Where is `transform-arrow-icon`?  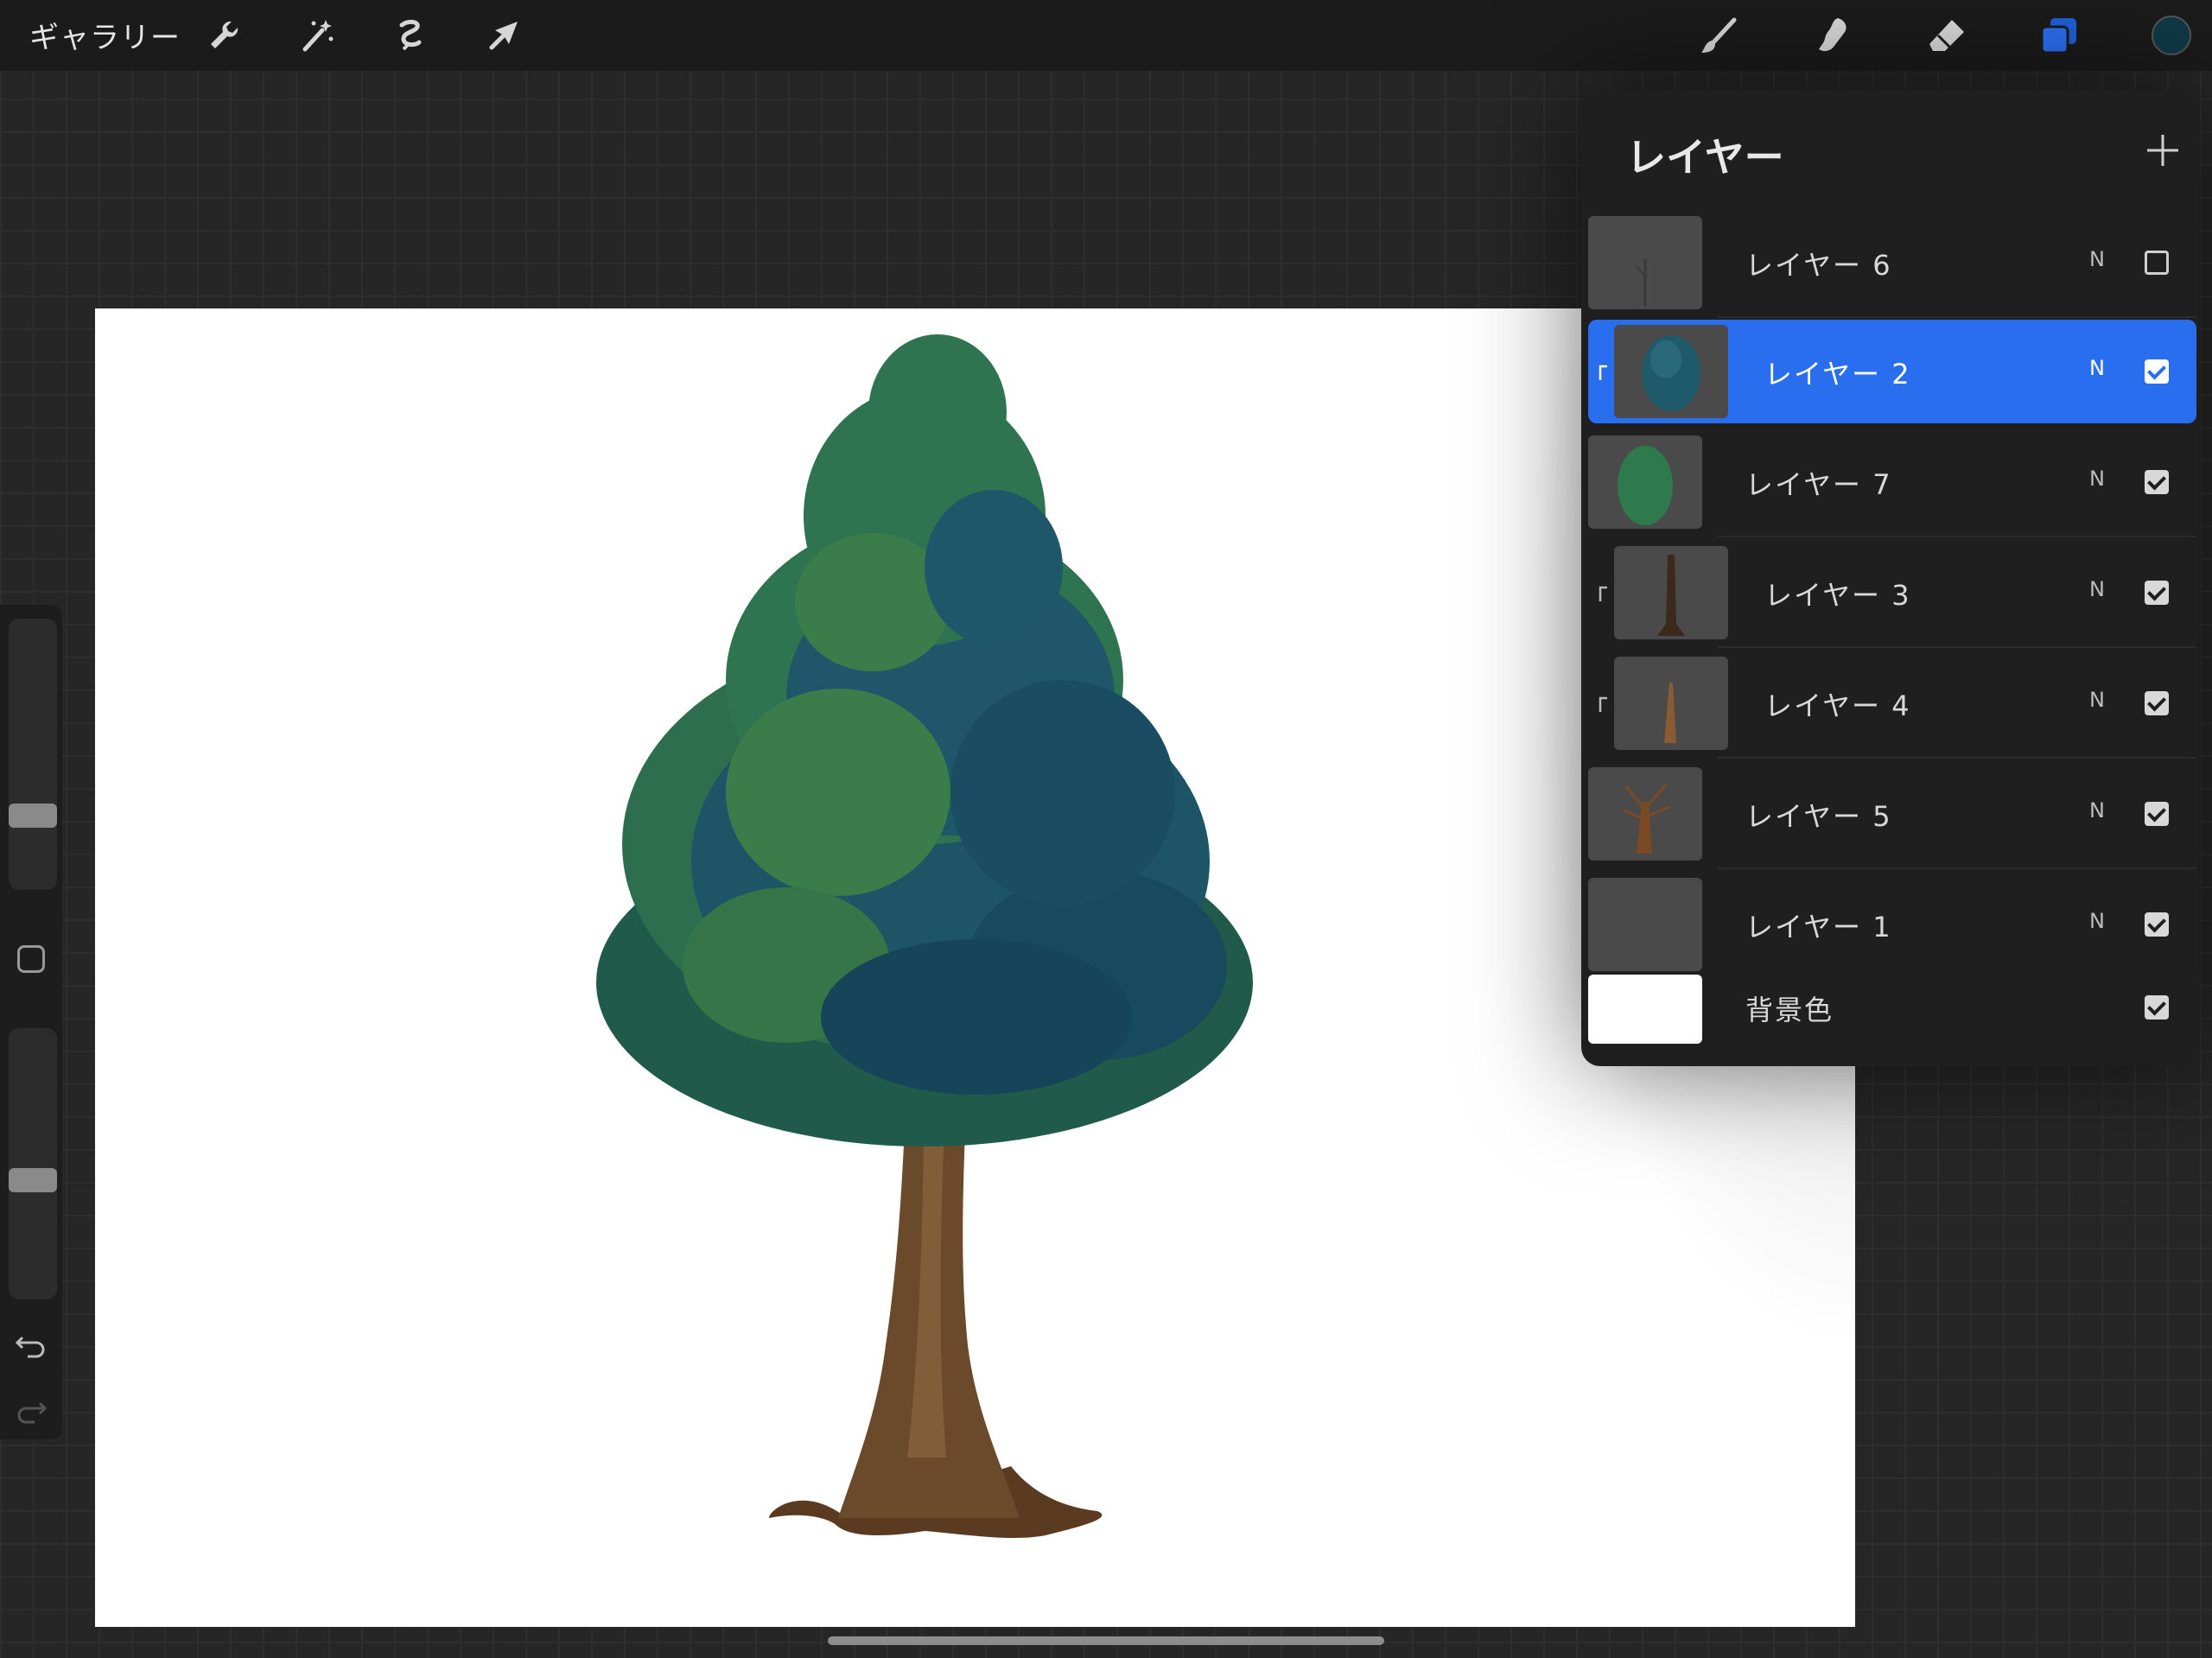
transform-arrow-icon is located at coordinates (504, 35).